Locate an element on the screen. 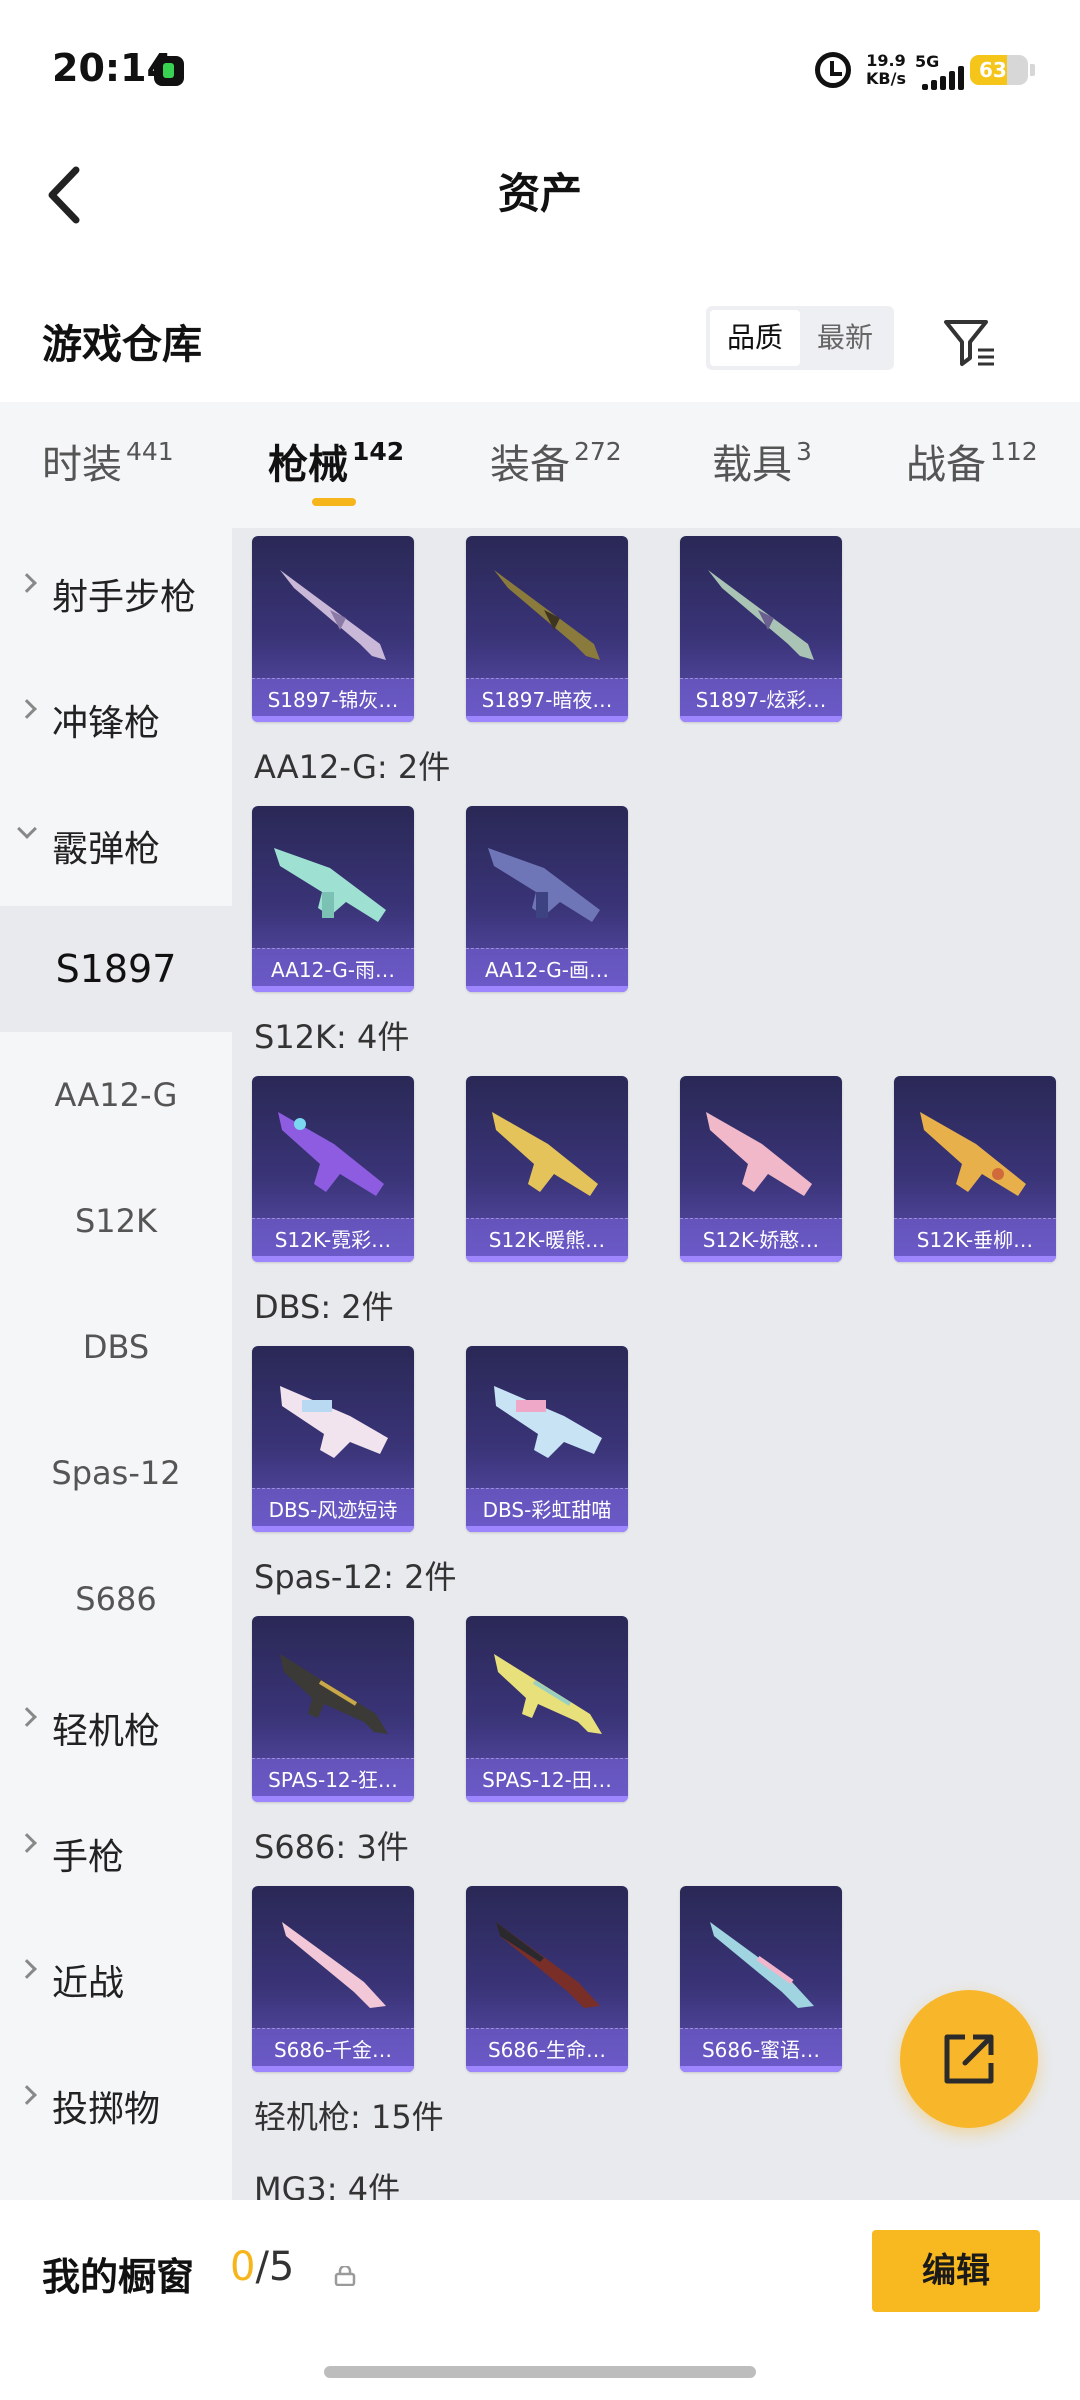  sidebar-item-label: 霰弹枪 is located at coordinates (106, 849).